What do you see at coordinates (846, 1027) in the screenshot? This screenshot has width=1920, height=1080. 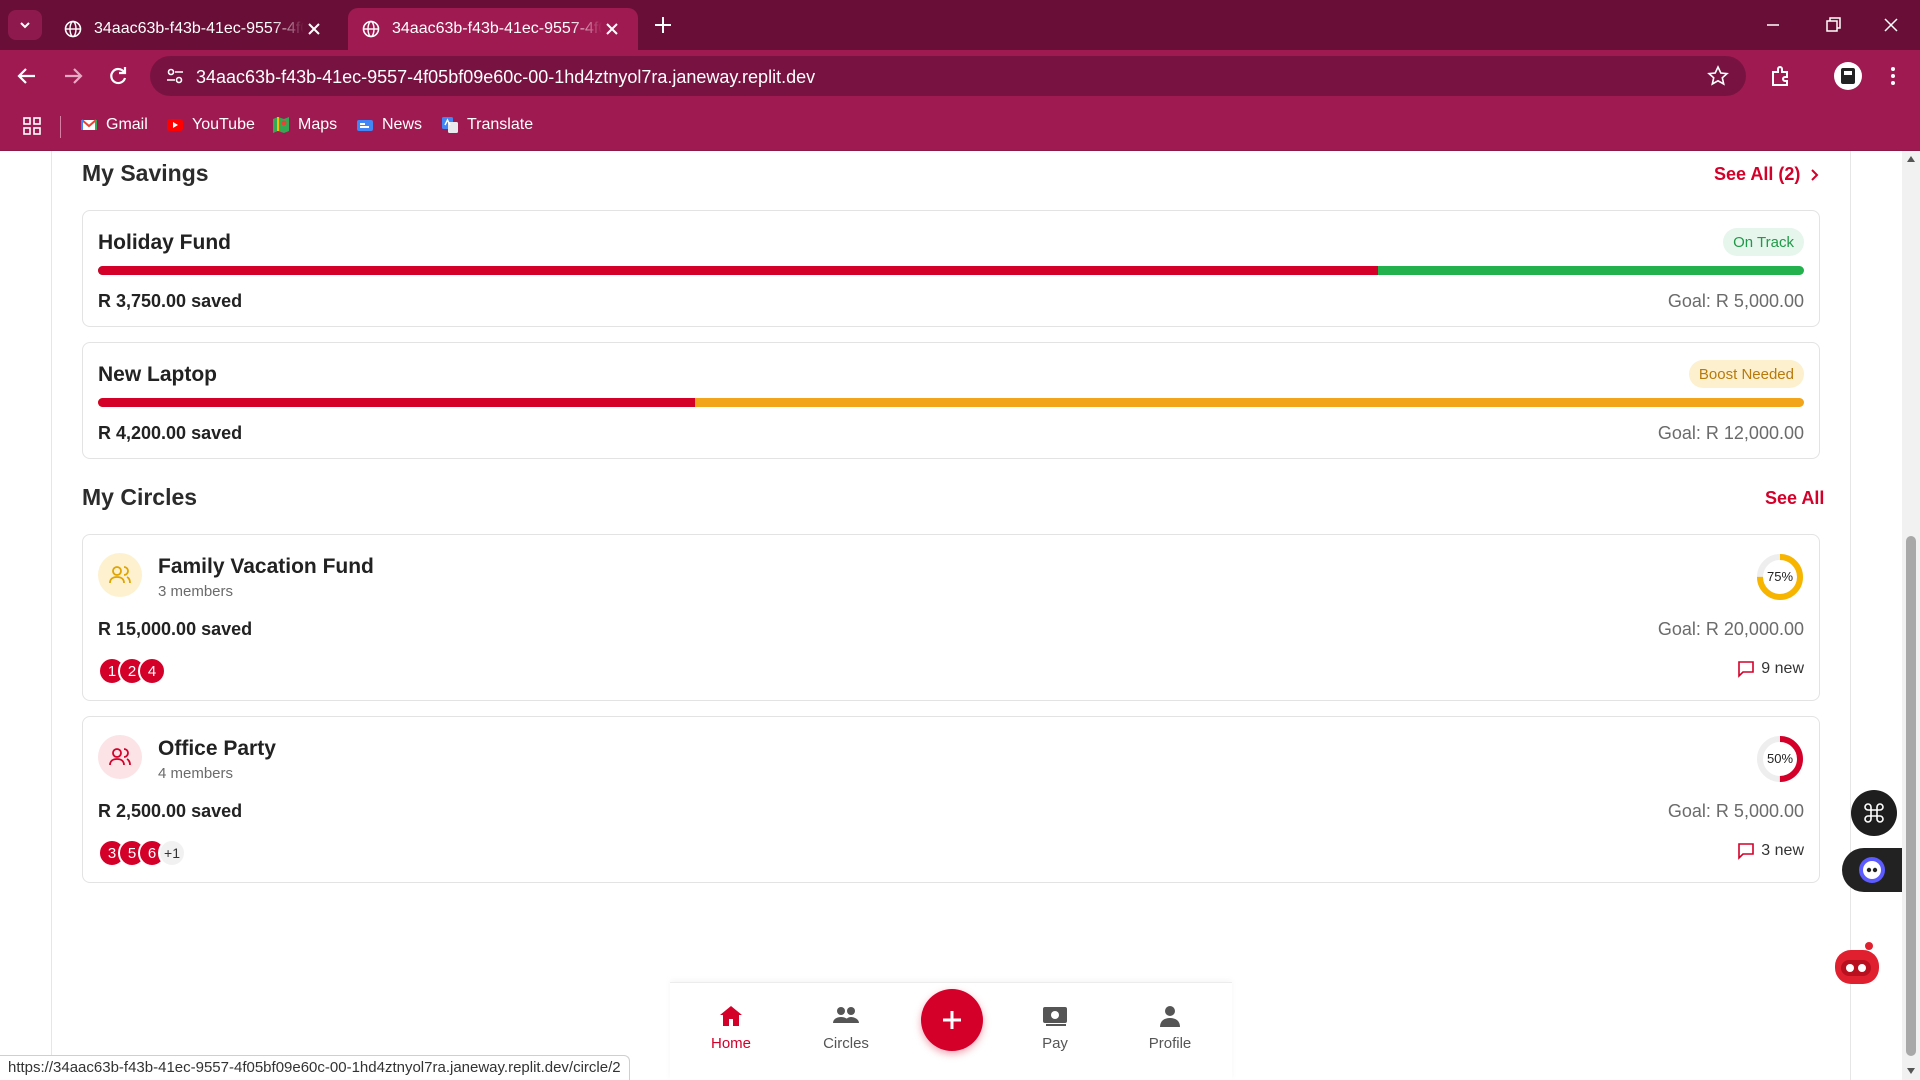 I see `nav-circles: Circles` at bounding box center [846, 1027].